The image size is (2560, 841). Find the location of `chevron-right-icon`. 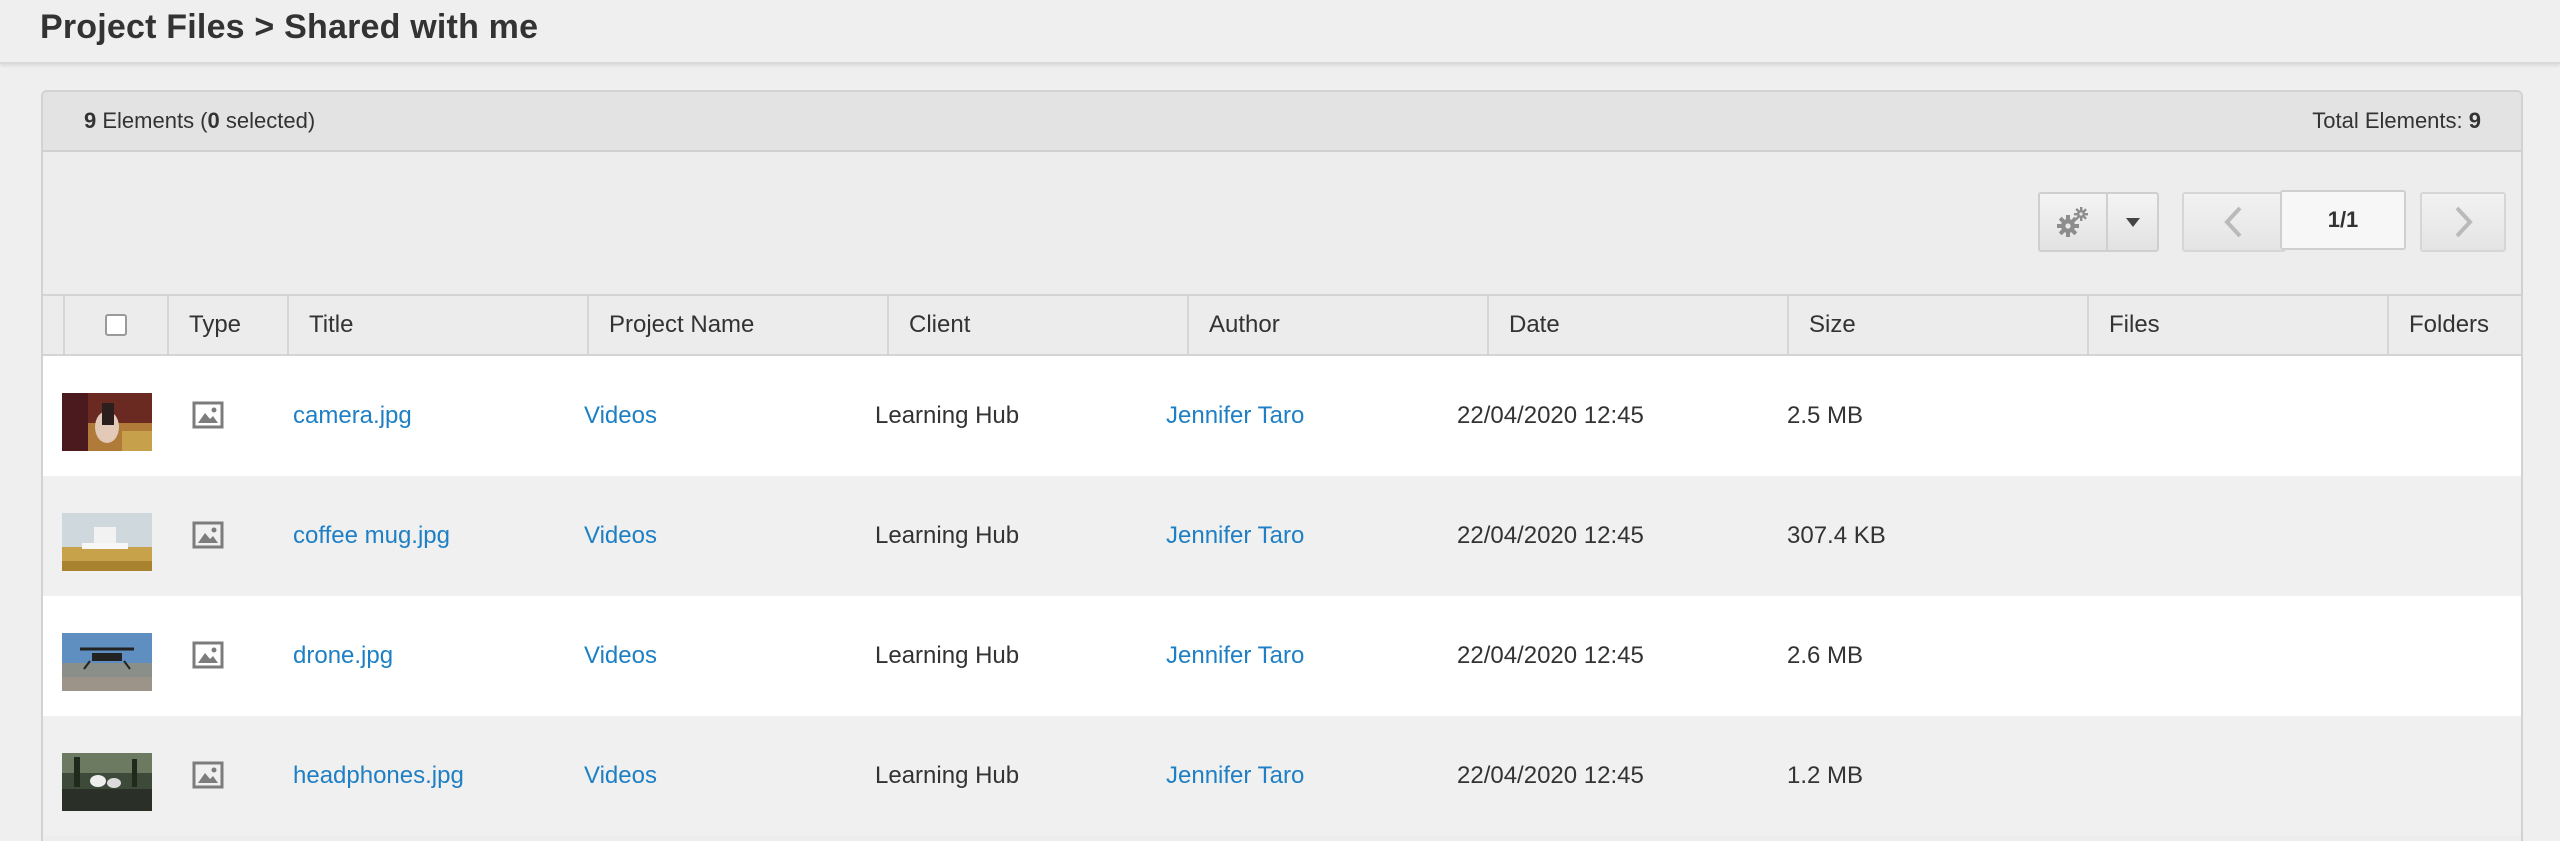

chevron-right-icon is located at coordinates (2464, 222).